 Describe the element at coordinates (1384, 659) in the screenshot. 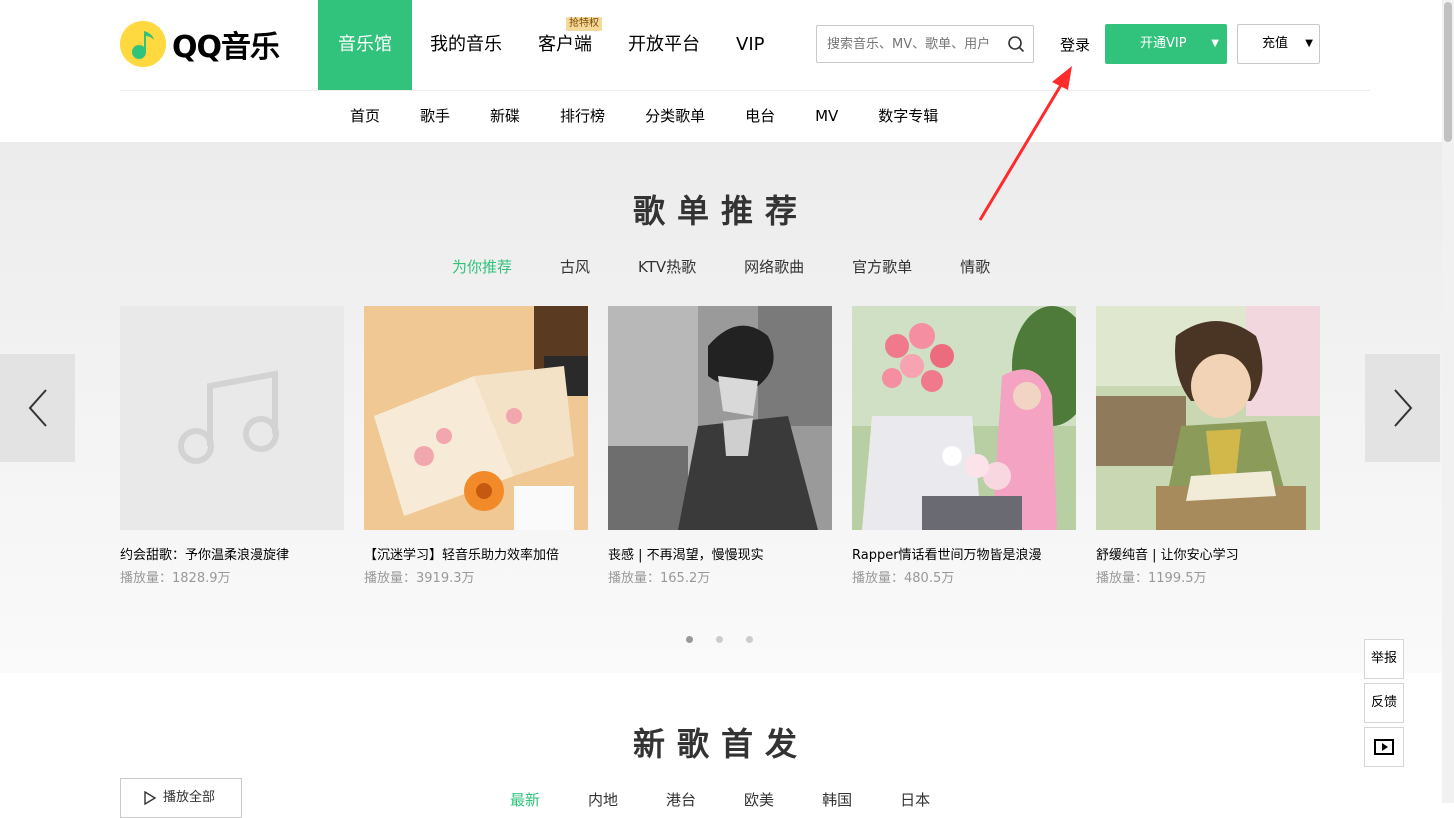

I see `report-button: 举报` at that location.